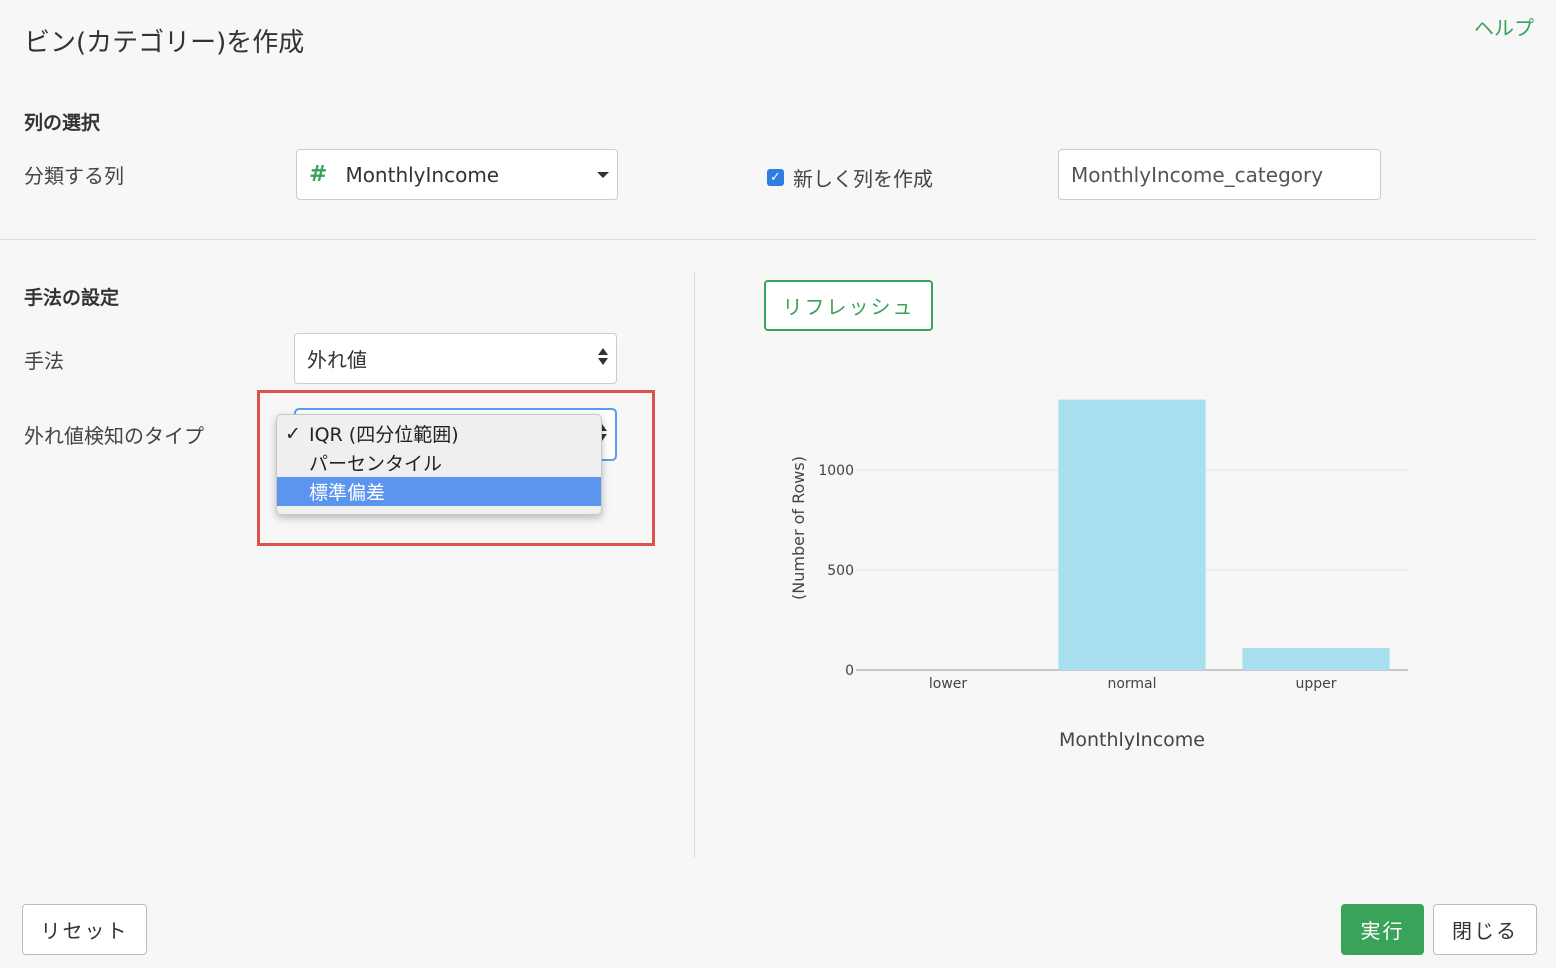  I want to click on panel-divider, so click(694, 565).